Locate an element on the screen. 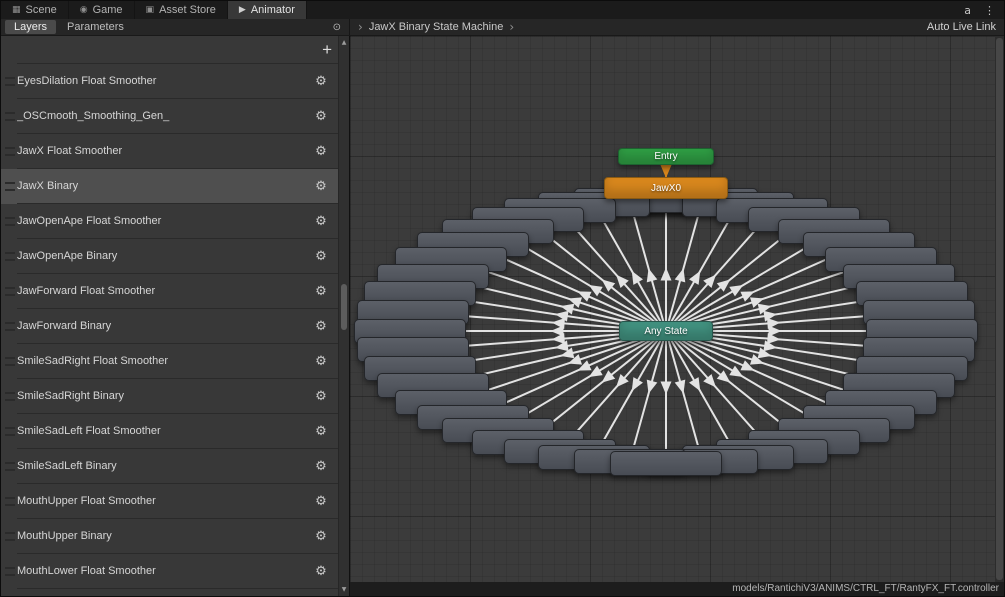 Image resolution: width=1005 pixels, height=597 pixels. account-icon: a is located at coordinates (967, 10).